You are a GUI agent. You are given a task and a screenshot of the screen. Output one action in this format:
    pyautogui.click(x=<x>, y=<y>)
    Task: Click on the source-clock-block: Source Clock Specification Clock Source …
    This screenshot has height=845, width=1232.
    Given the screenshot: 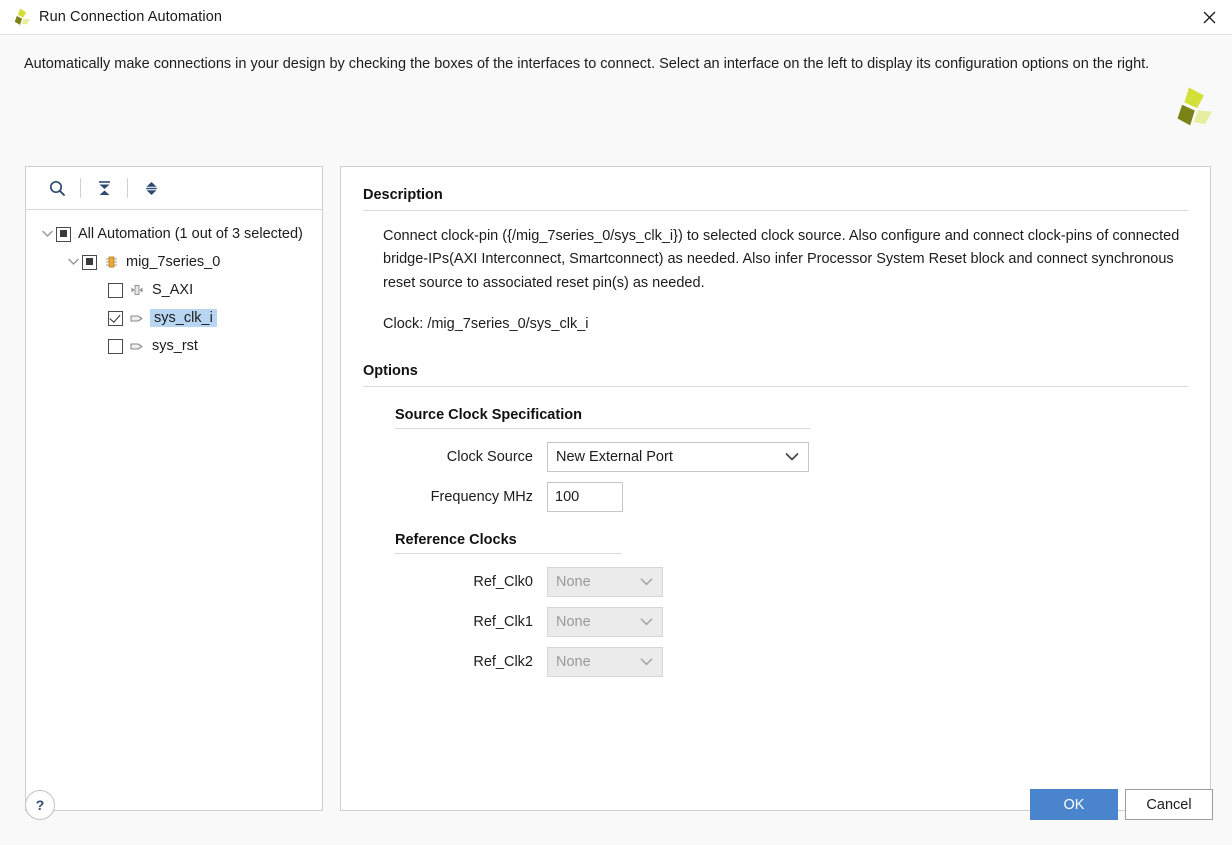 What is the action you would take?
    pyautogui.click(x=791, y=459)
    